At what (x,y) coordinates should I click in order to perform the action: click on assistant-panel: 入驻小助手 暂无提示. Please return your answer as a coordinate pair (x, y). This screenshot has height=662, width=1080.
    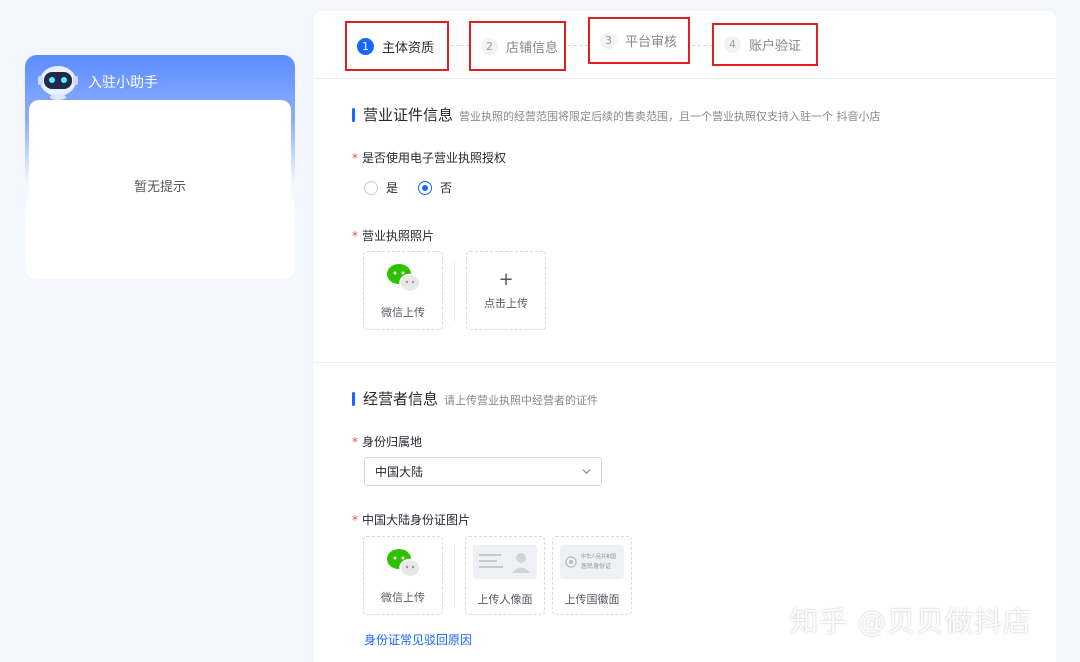
    Looking at the image, I should click on (160, 167).